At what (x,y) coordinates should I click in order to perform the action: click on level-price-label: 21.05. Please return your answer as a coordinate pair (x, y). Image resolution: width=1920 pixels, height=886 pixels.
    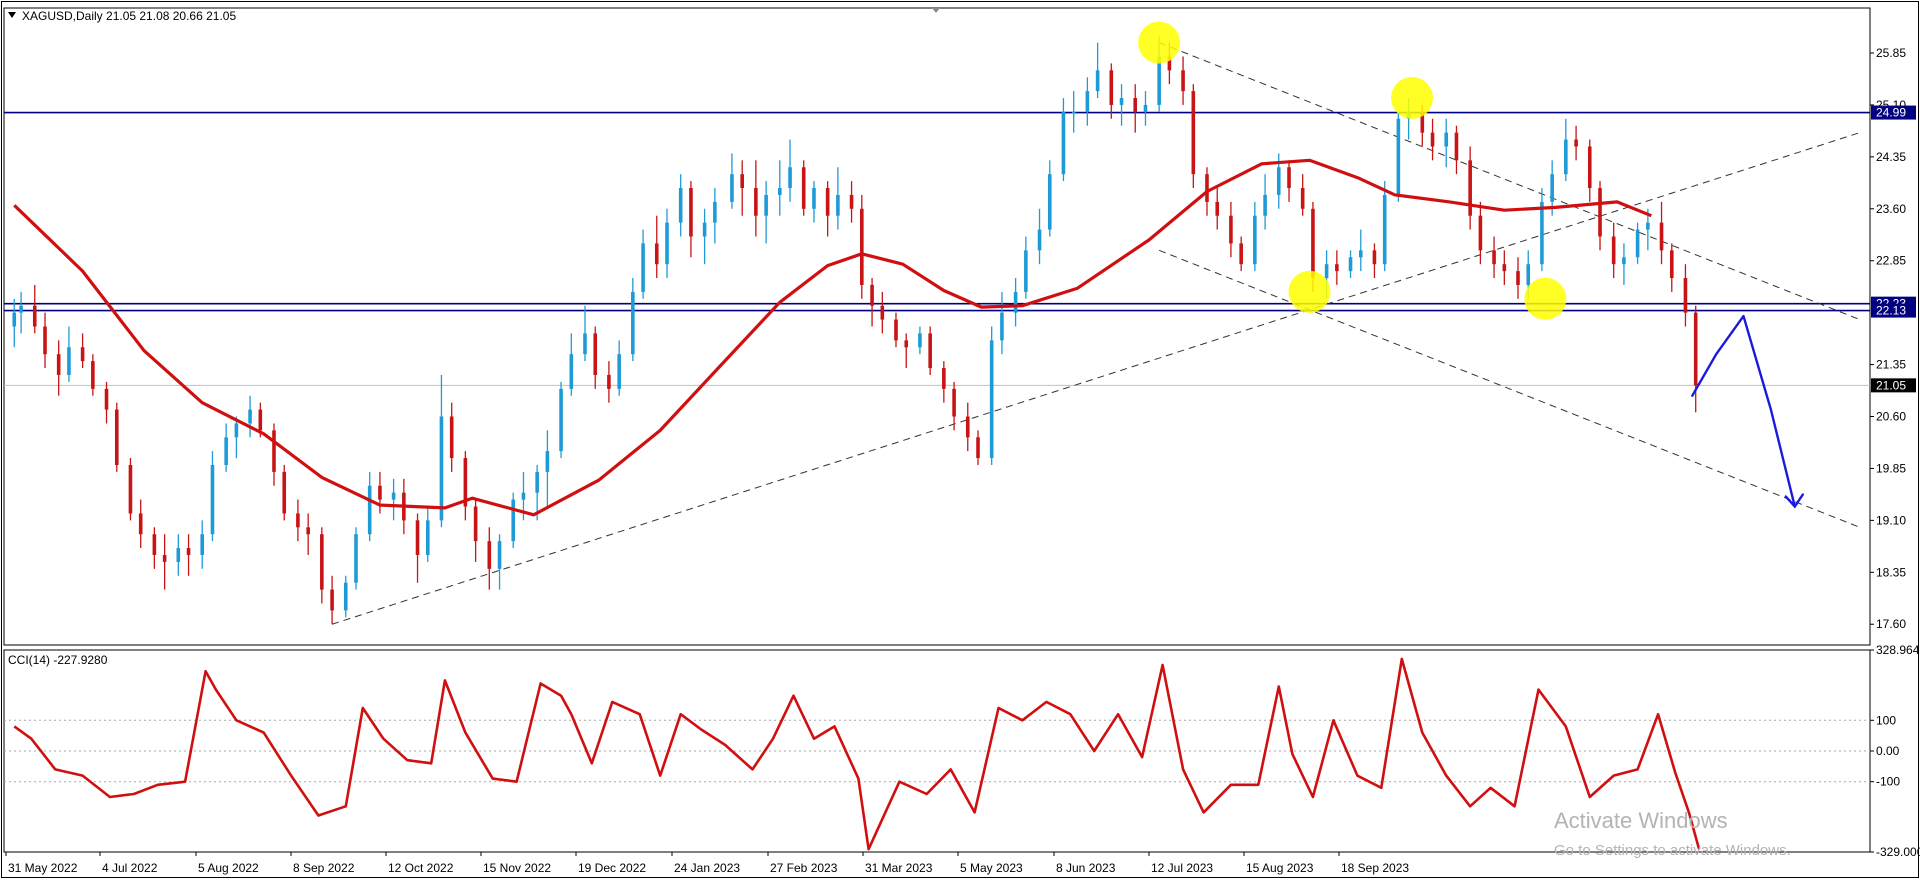
    Looking at the image, I should click on (1891, 385).